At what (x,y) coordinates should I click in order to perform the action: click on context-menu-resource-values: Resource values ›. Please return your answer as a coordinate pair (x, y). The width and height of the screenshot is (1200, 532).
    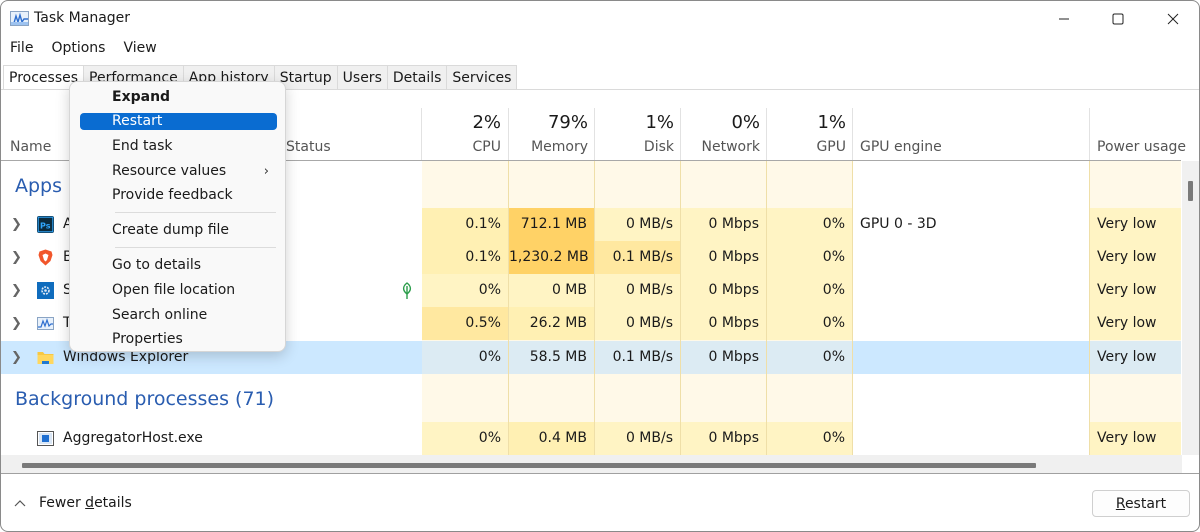
    Looking at the image, I should click on (178, 171).